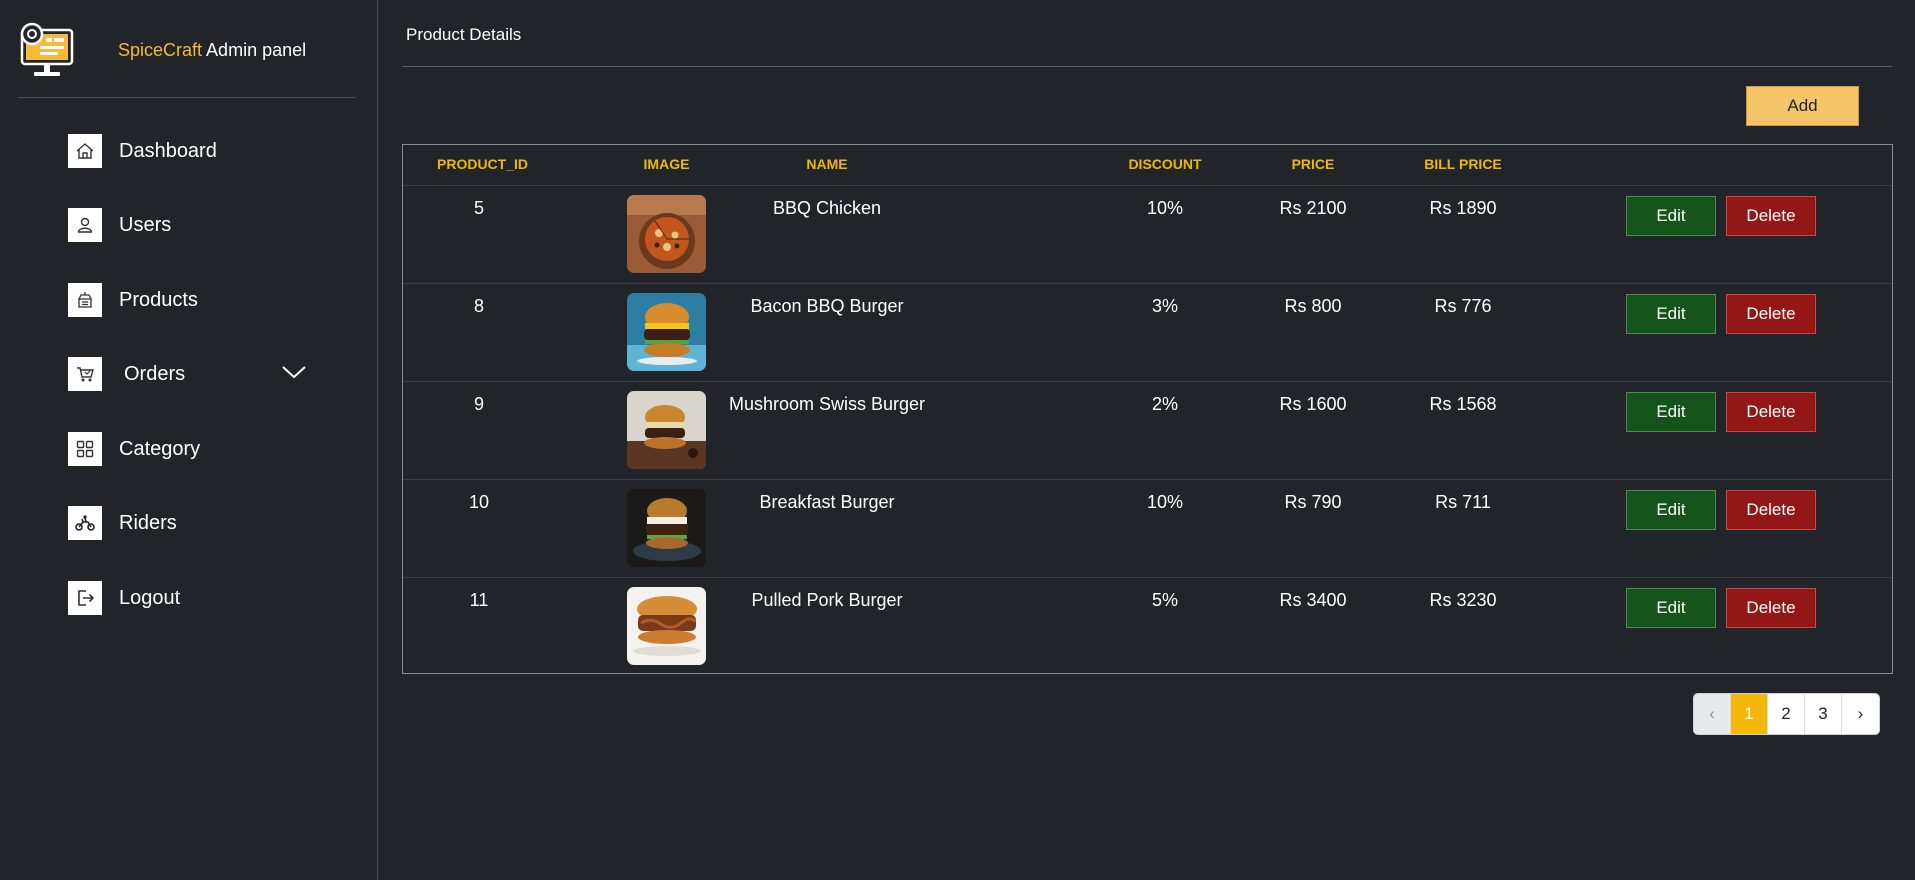 The height and width of the screenshot is (880, 1915). What do you see at coordinates (158, 299) in the screenshot?
I see `sidebar-item-label: Products` at bounding box center [158, 299].